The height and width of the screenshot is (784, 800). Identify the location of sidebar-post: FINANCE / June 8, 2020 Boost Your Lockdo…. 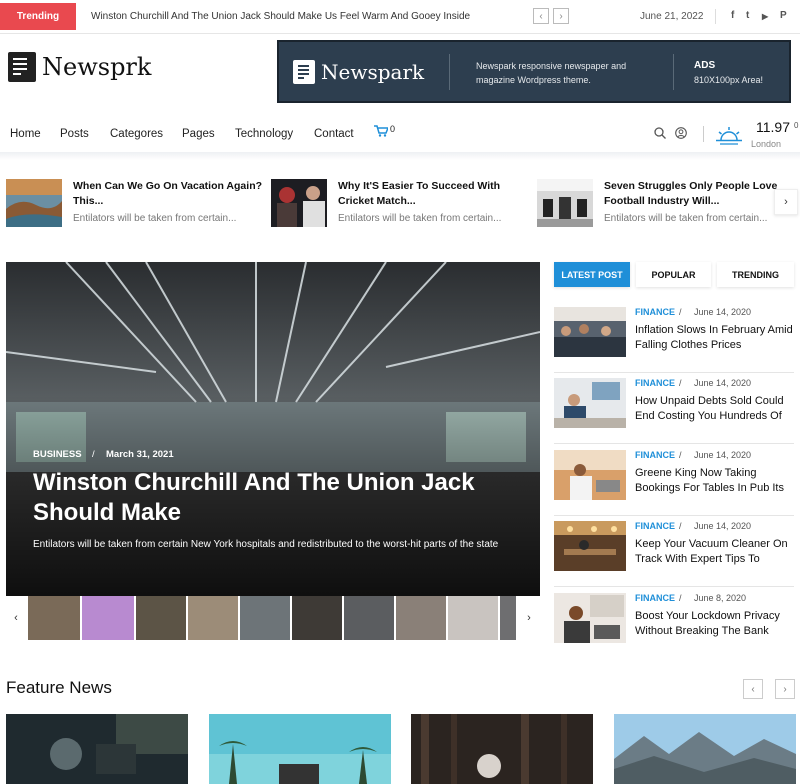
(674, 626).